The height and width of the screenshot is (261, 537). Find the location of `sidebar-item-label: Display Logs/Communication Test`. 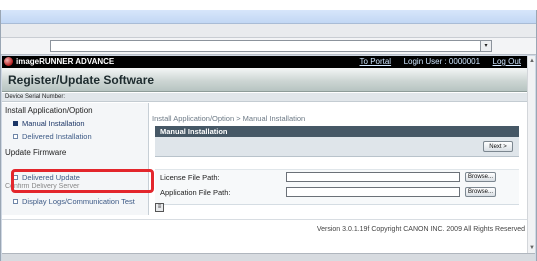

sidebar-item-label: Display Logs/Communication Test is located at coordinates (78, 201).